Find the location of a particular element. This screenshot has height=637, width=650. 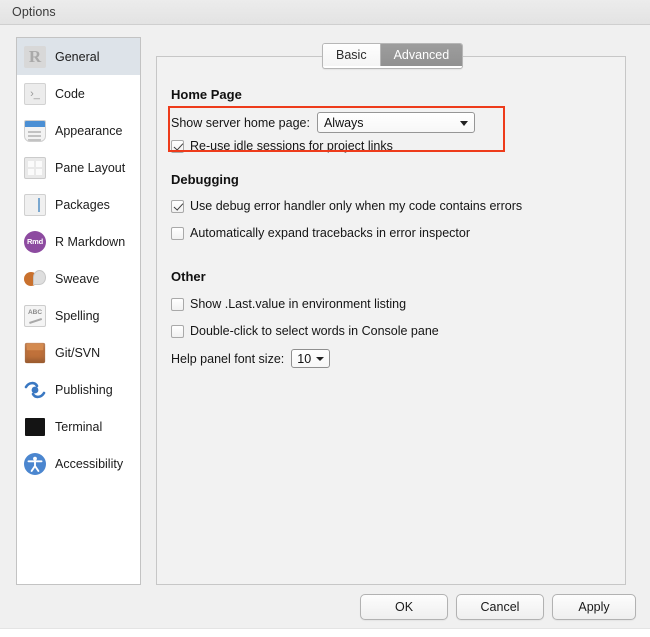

spelling-icon: ABC is located at coordinates (35, 315).